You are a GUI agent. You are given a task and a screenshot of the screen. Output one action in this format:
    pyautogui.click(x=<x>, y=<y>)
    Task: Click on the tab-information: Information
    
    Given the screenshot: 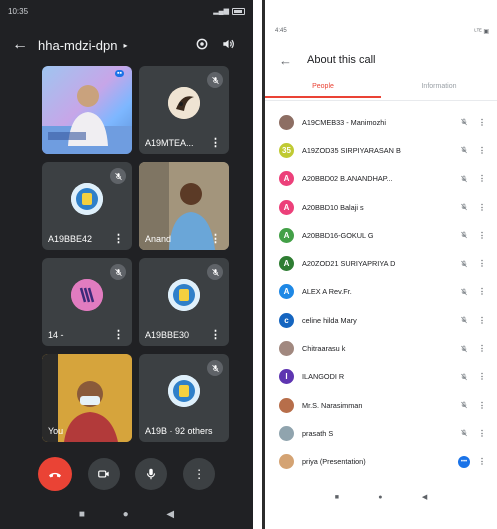 What is the action you would take?
    pyautogui.click(x=439, y=88)
    